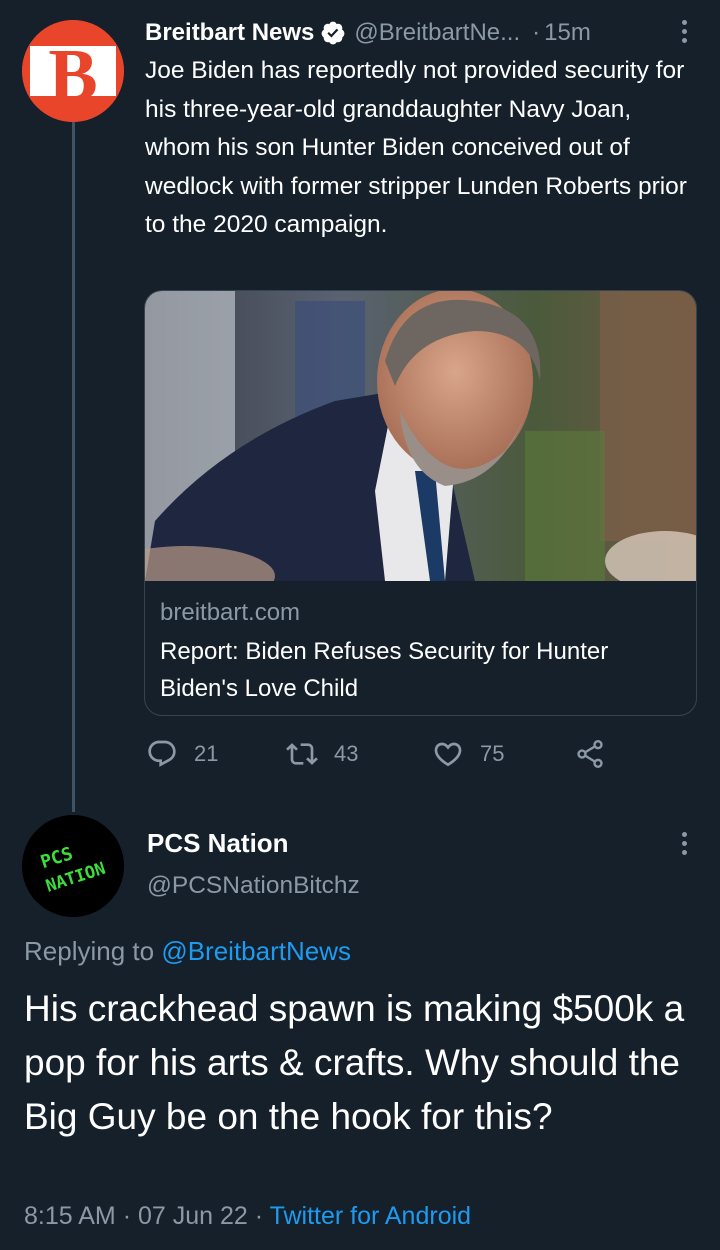 The height and width of the screenshot is (1250, 720). Describe the element at coordinates (182, 754) in the screenshot. I see `reply-button: 21` at that location.